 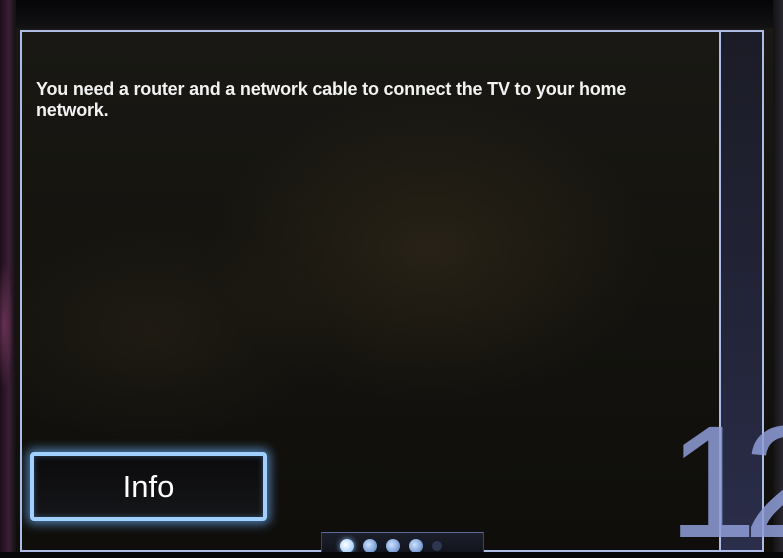 I want to click on info-button: Info, so click(x=148, y=486).